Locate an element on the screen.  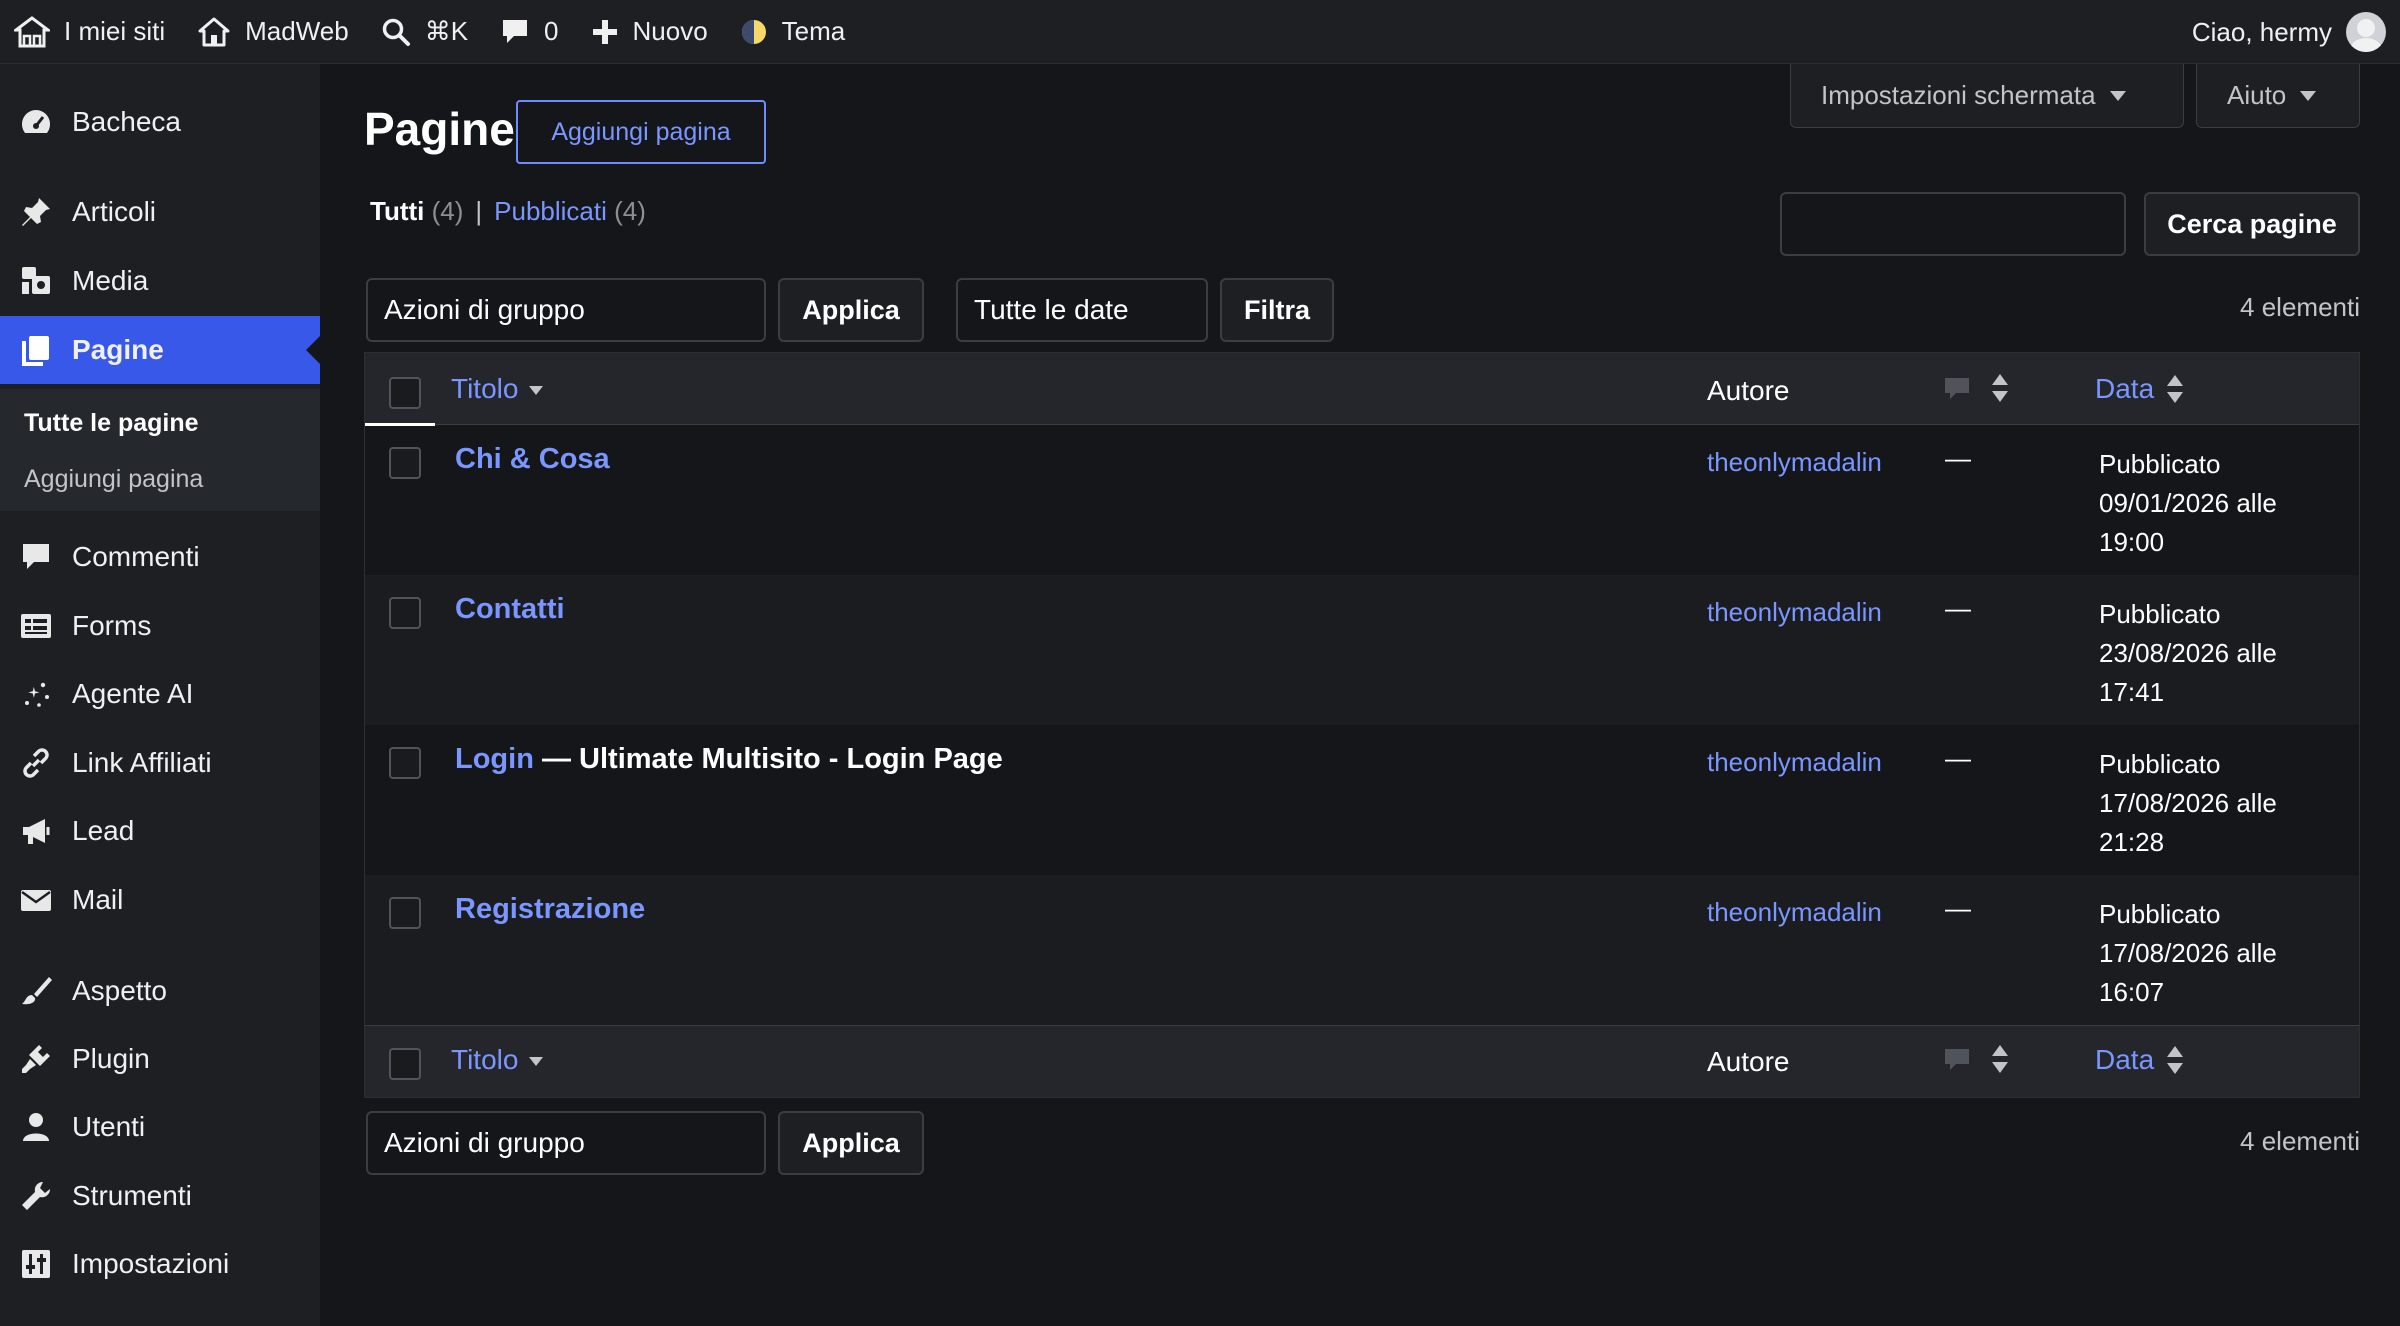
sidebar-item-dashboard: Bacheca is located at coordinates (160, 122).